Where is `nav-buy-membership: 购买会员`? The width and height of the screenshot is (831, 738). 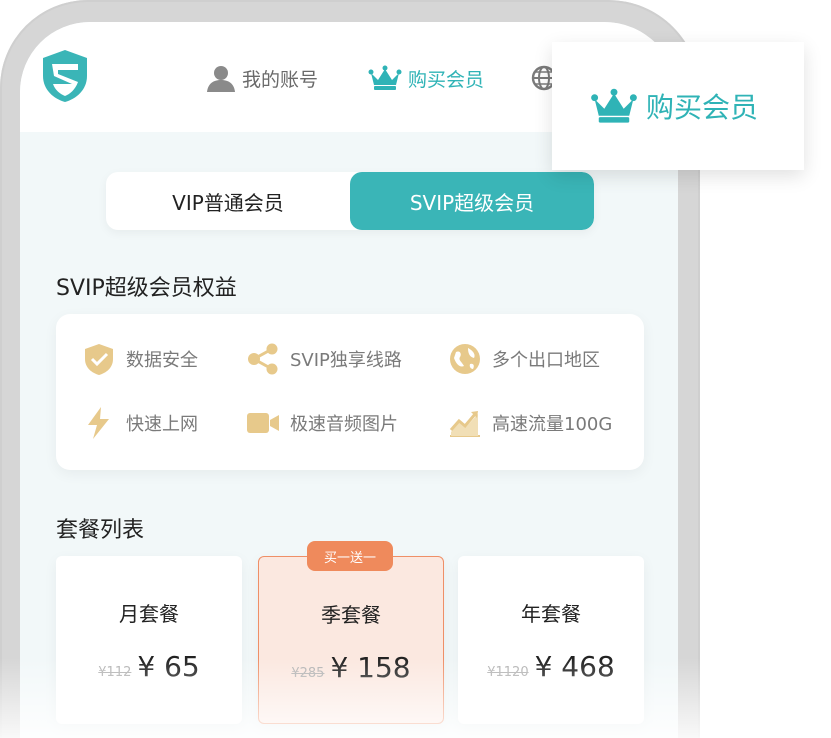
nav-buy-membership: 购买会员 is located at coordinates (426, 78).